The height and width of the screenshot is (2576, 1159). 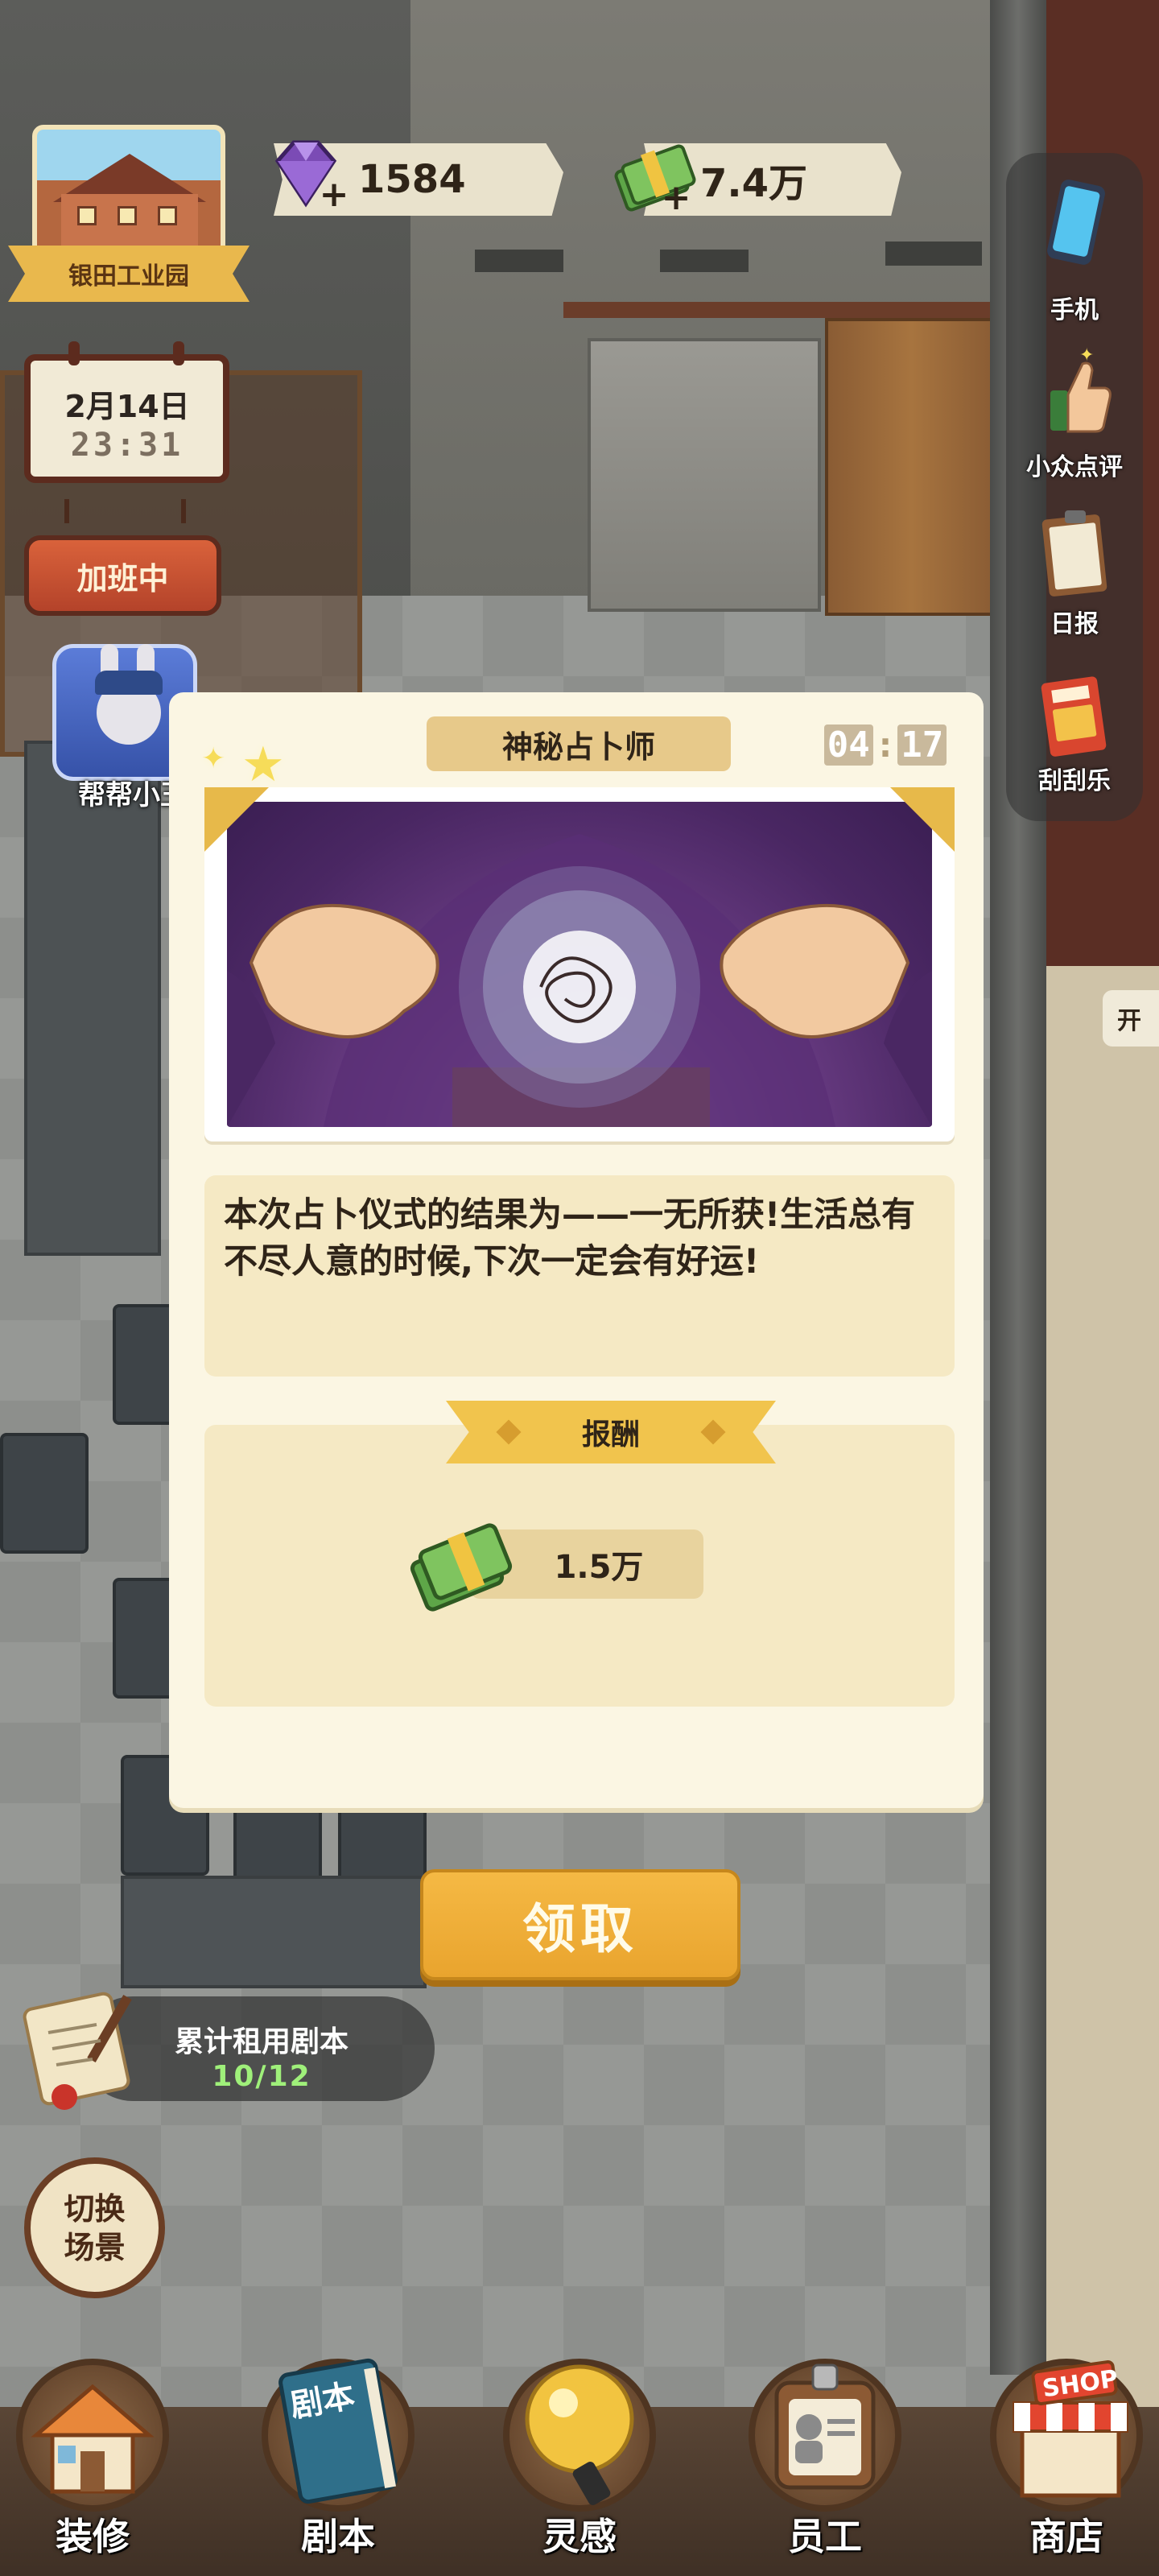 I want to click on cash-stack-icon, so click(x=462, y=1561).